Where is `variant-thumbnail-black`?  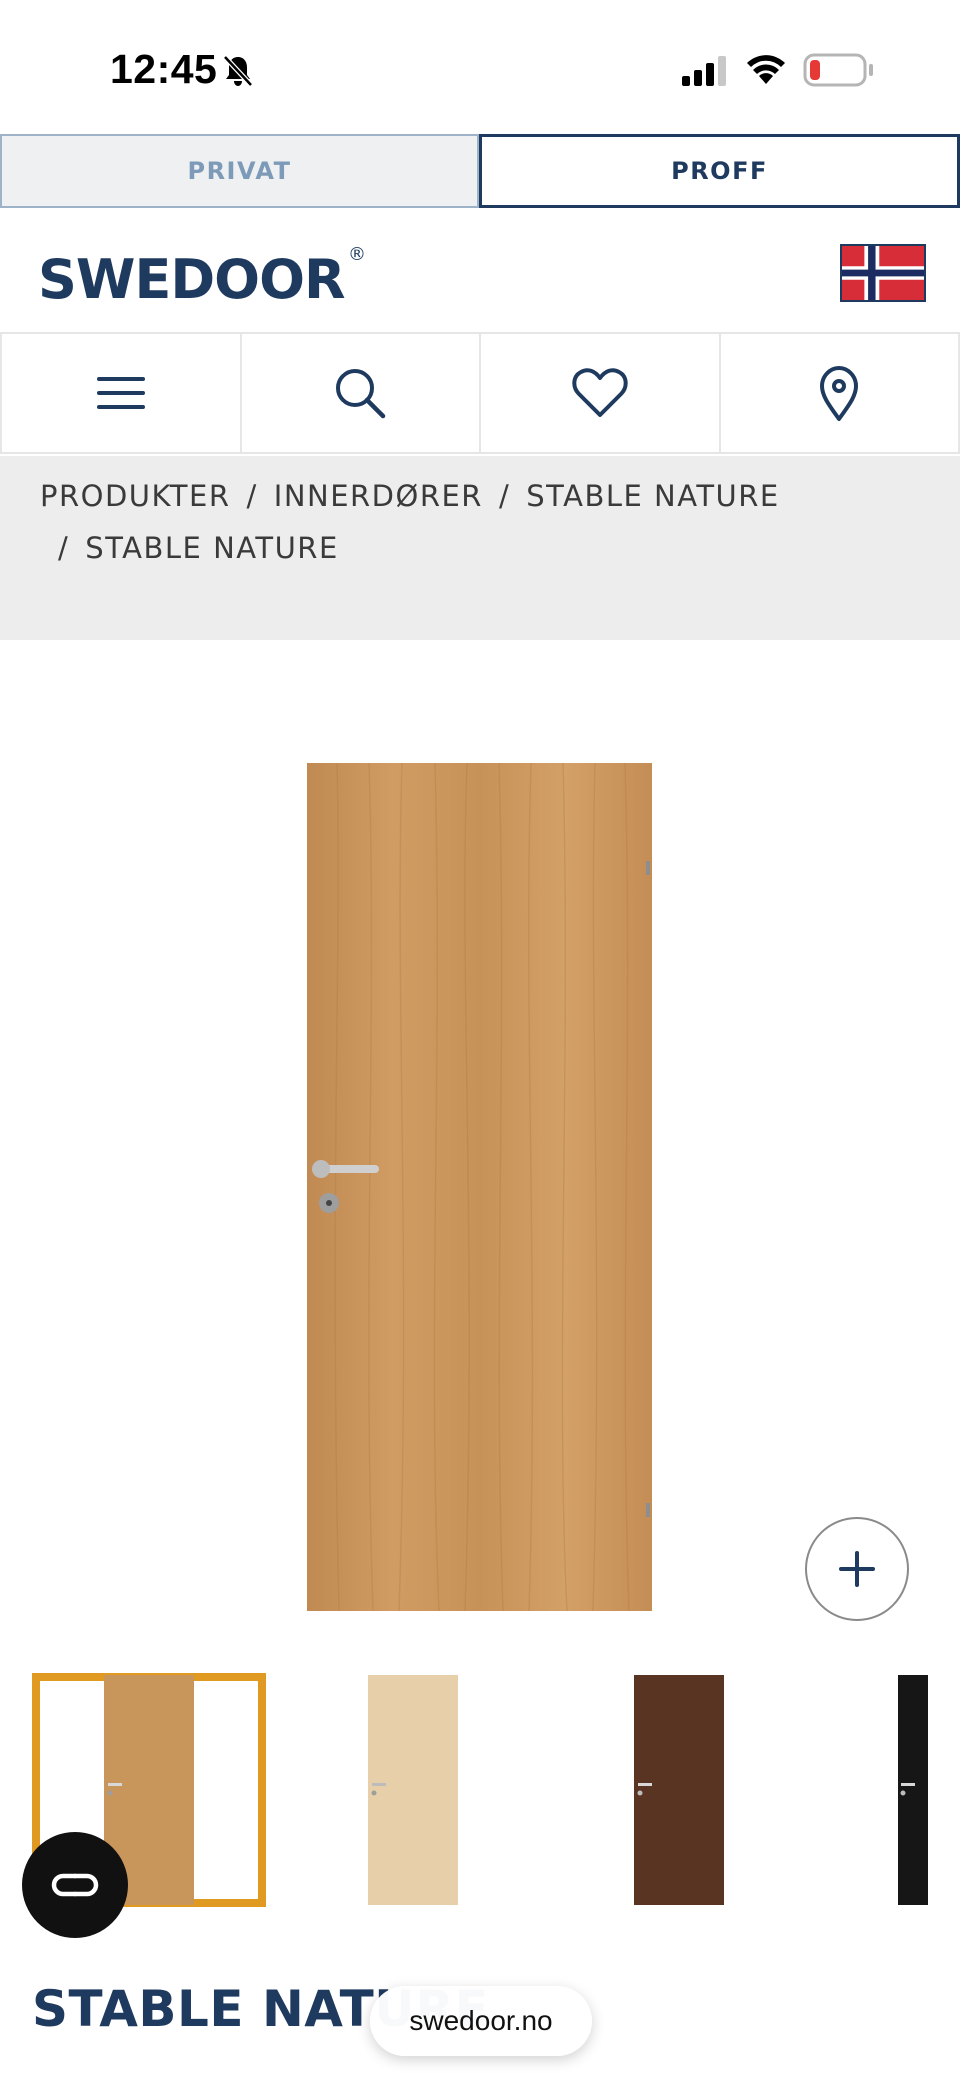
variant-thumbnail-black is located at coordinates (913, 1790).